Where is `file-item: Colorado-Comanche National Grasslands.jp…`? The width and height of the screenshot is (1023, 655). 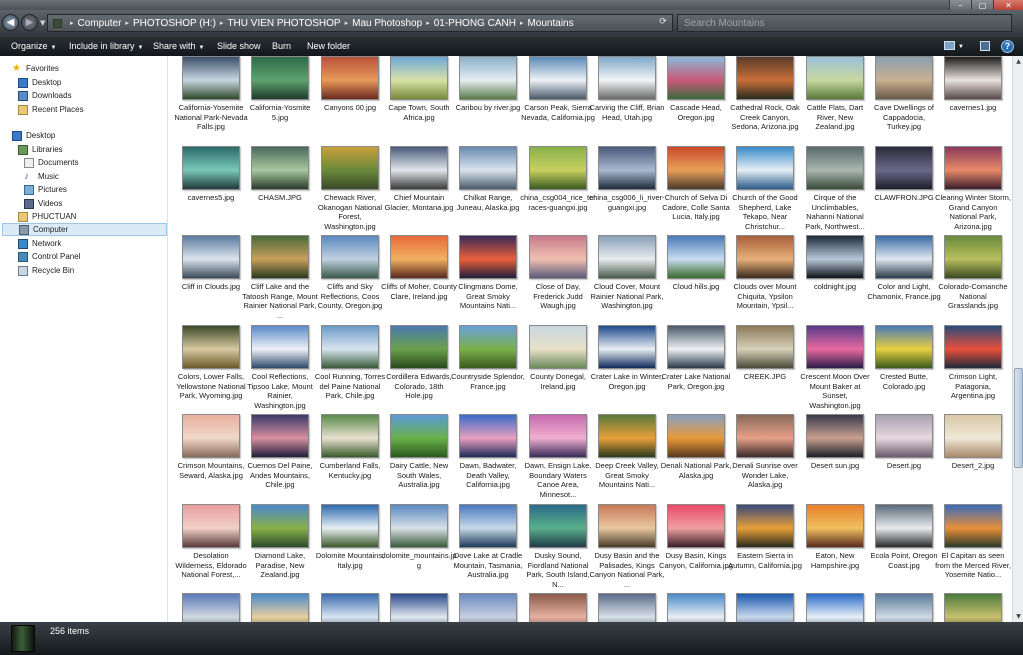 file-item: Colorado-Comanche National Grasslands.jp… is located at coordinates (973, 279).